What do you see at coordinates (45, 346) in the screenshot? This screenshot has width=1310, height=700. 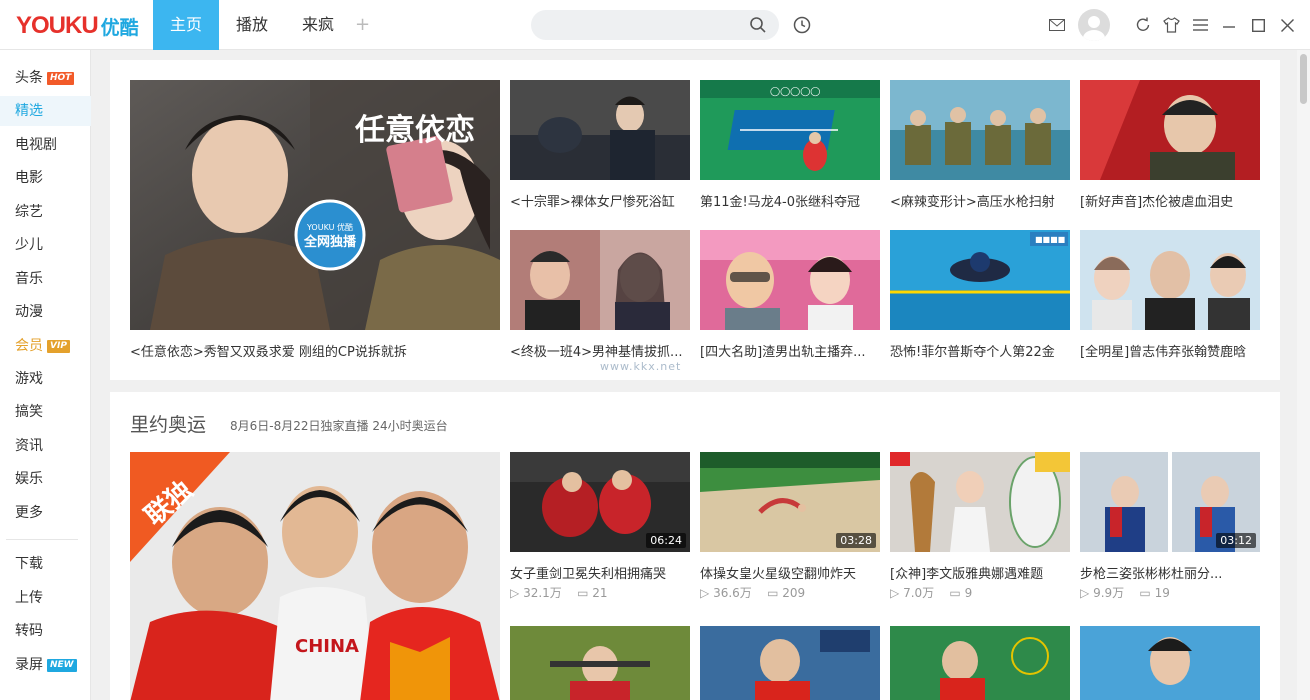 I see `sidebar-item-vip: 会员 VIP` at bounding box center [45, 346].